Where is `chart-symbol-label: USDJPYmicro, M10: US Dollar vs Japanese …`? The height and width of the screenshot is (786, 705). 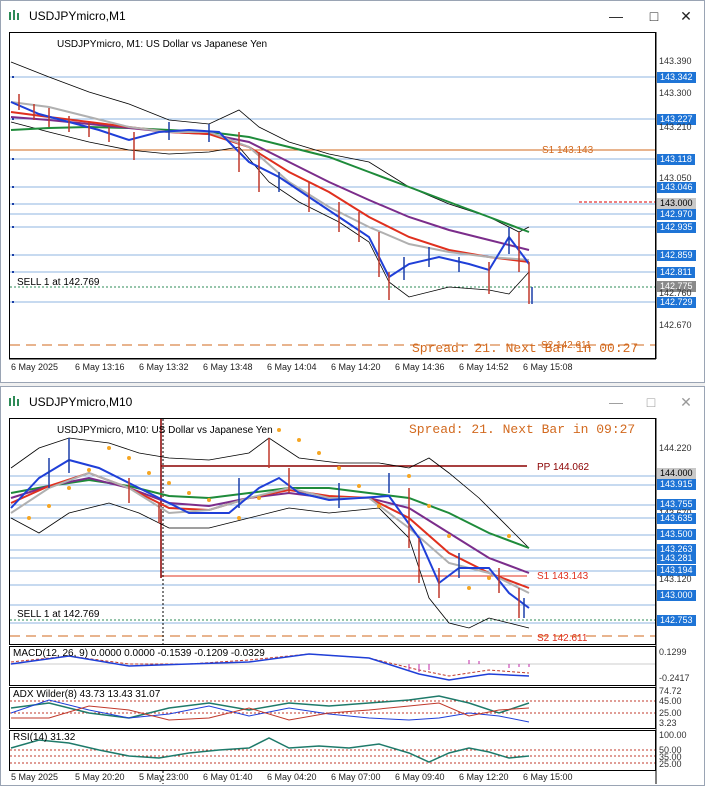 chart-symbol-label: USDJPYmicro, M10: US Dollar vs Japanese … is located at coordinates (165, 430).